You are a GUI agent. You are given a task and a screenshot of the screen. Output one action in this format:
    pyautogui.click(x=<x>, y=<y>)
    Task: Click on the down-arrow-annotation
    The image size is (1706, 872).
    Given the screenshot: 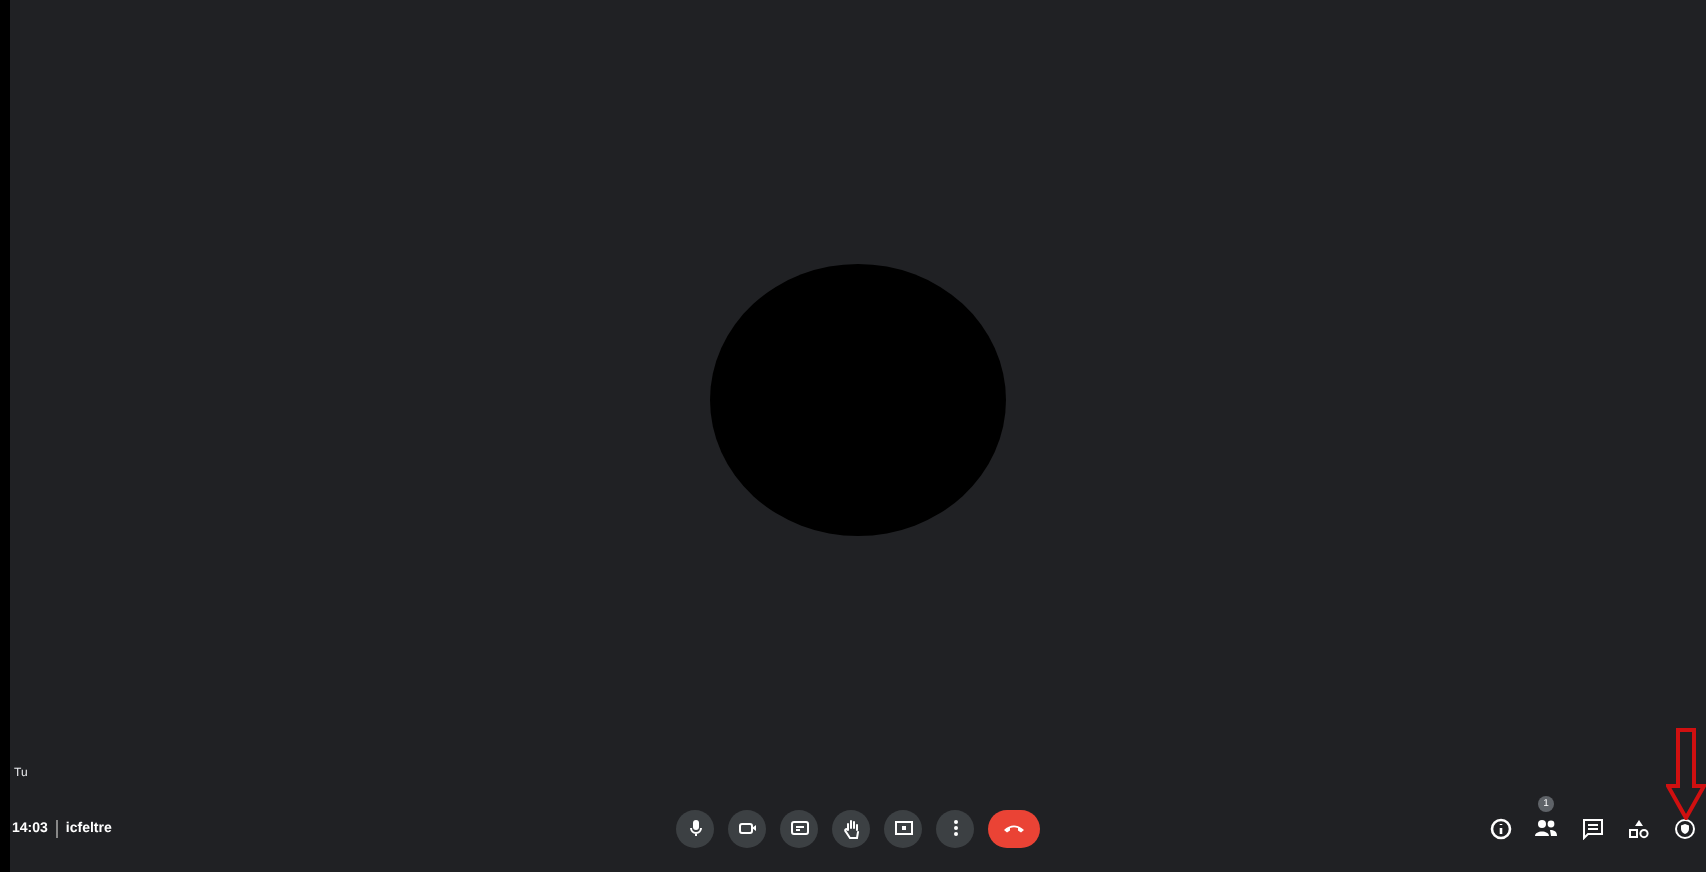 What is the action you would take?
    pyautogui.click(x=1686, y=774)
    